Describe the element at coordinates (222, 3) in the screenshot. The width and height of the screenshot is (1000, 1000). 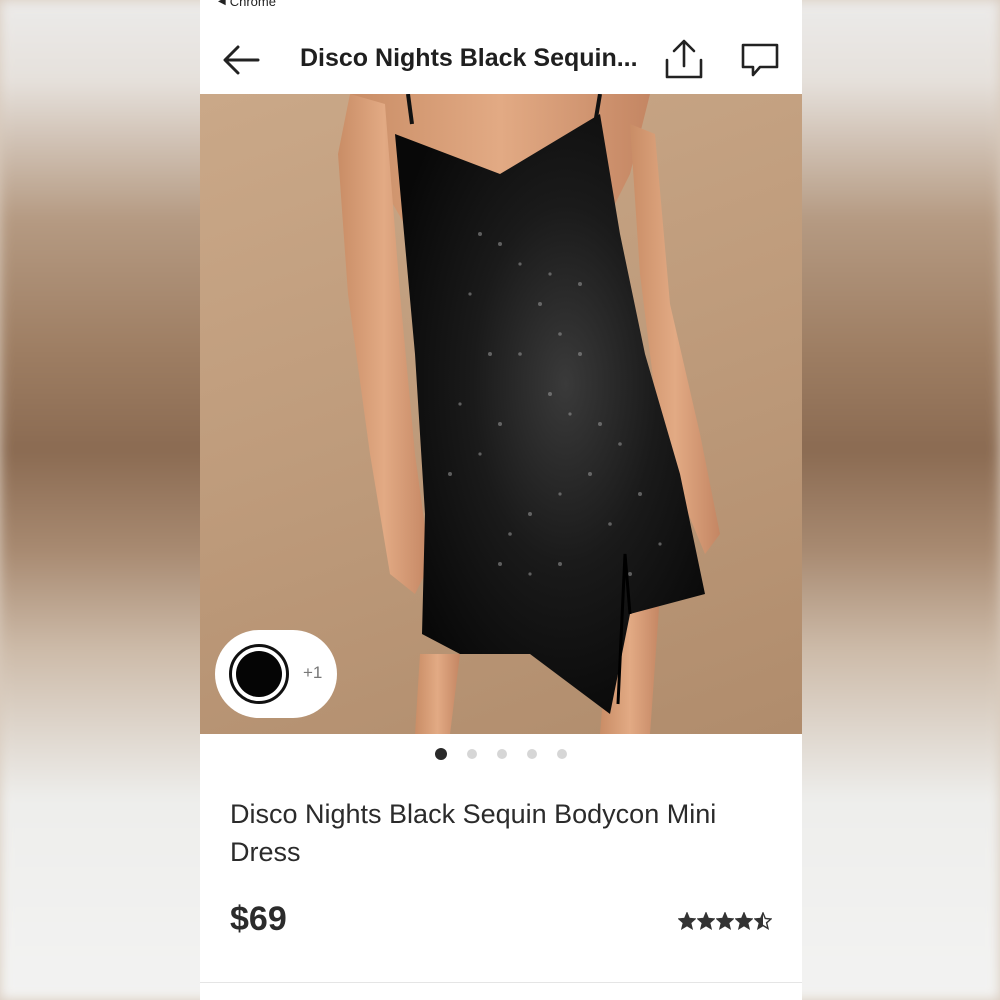
I see `back-to-app-icon: ◀` at that location.